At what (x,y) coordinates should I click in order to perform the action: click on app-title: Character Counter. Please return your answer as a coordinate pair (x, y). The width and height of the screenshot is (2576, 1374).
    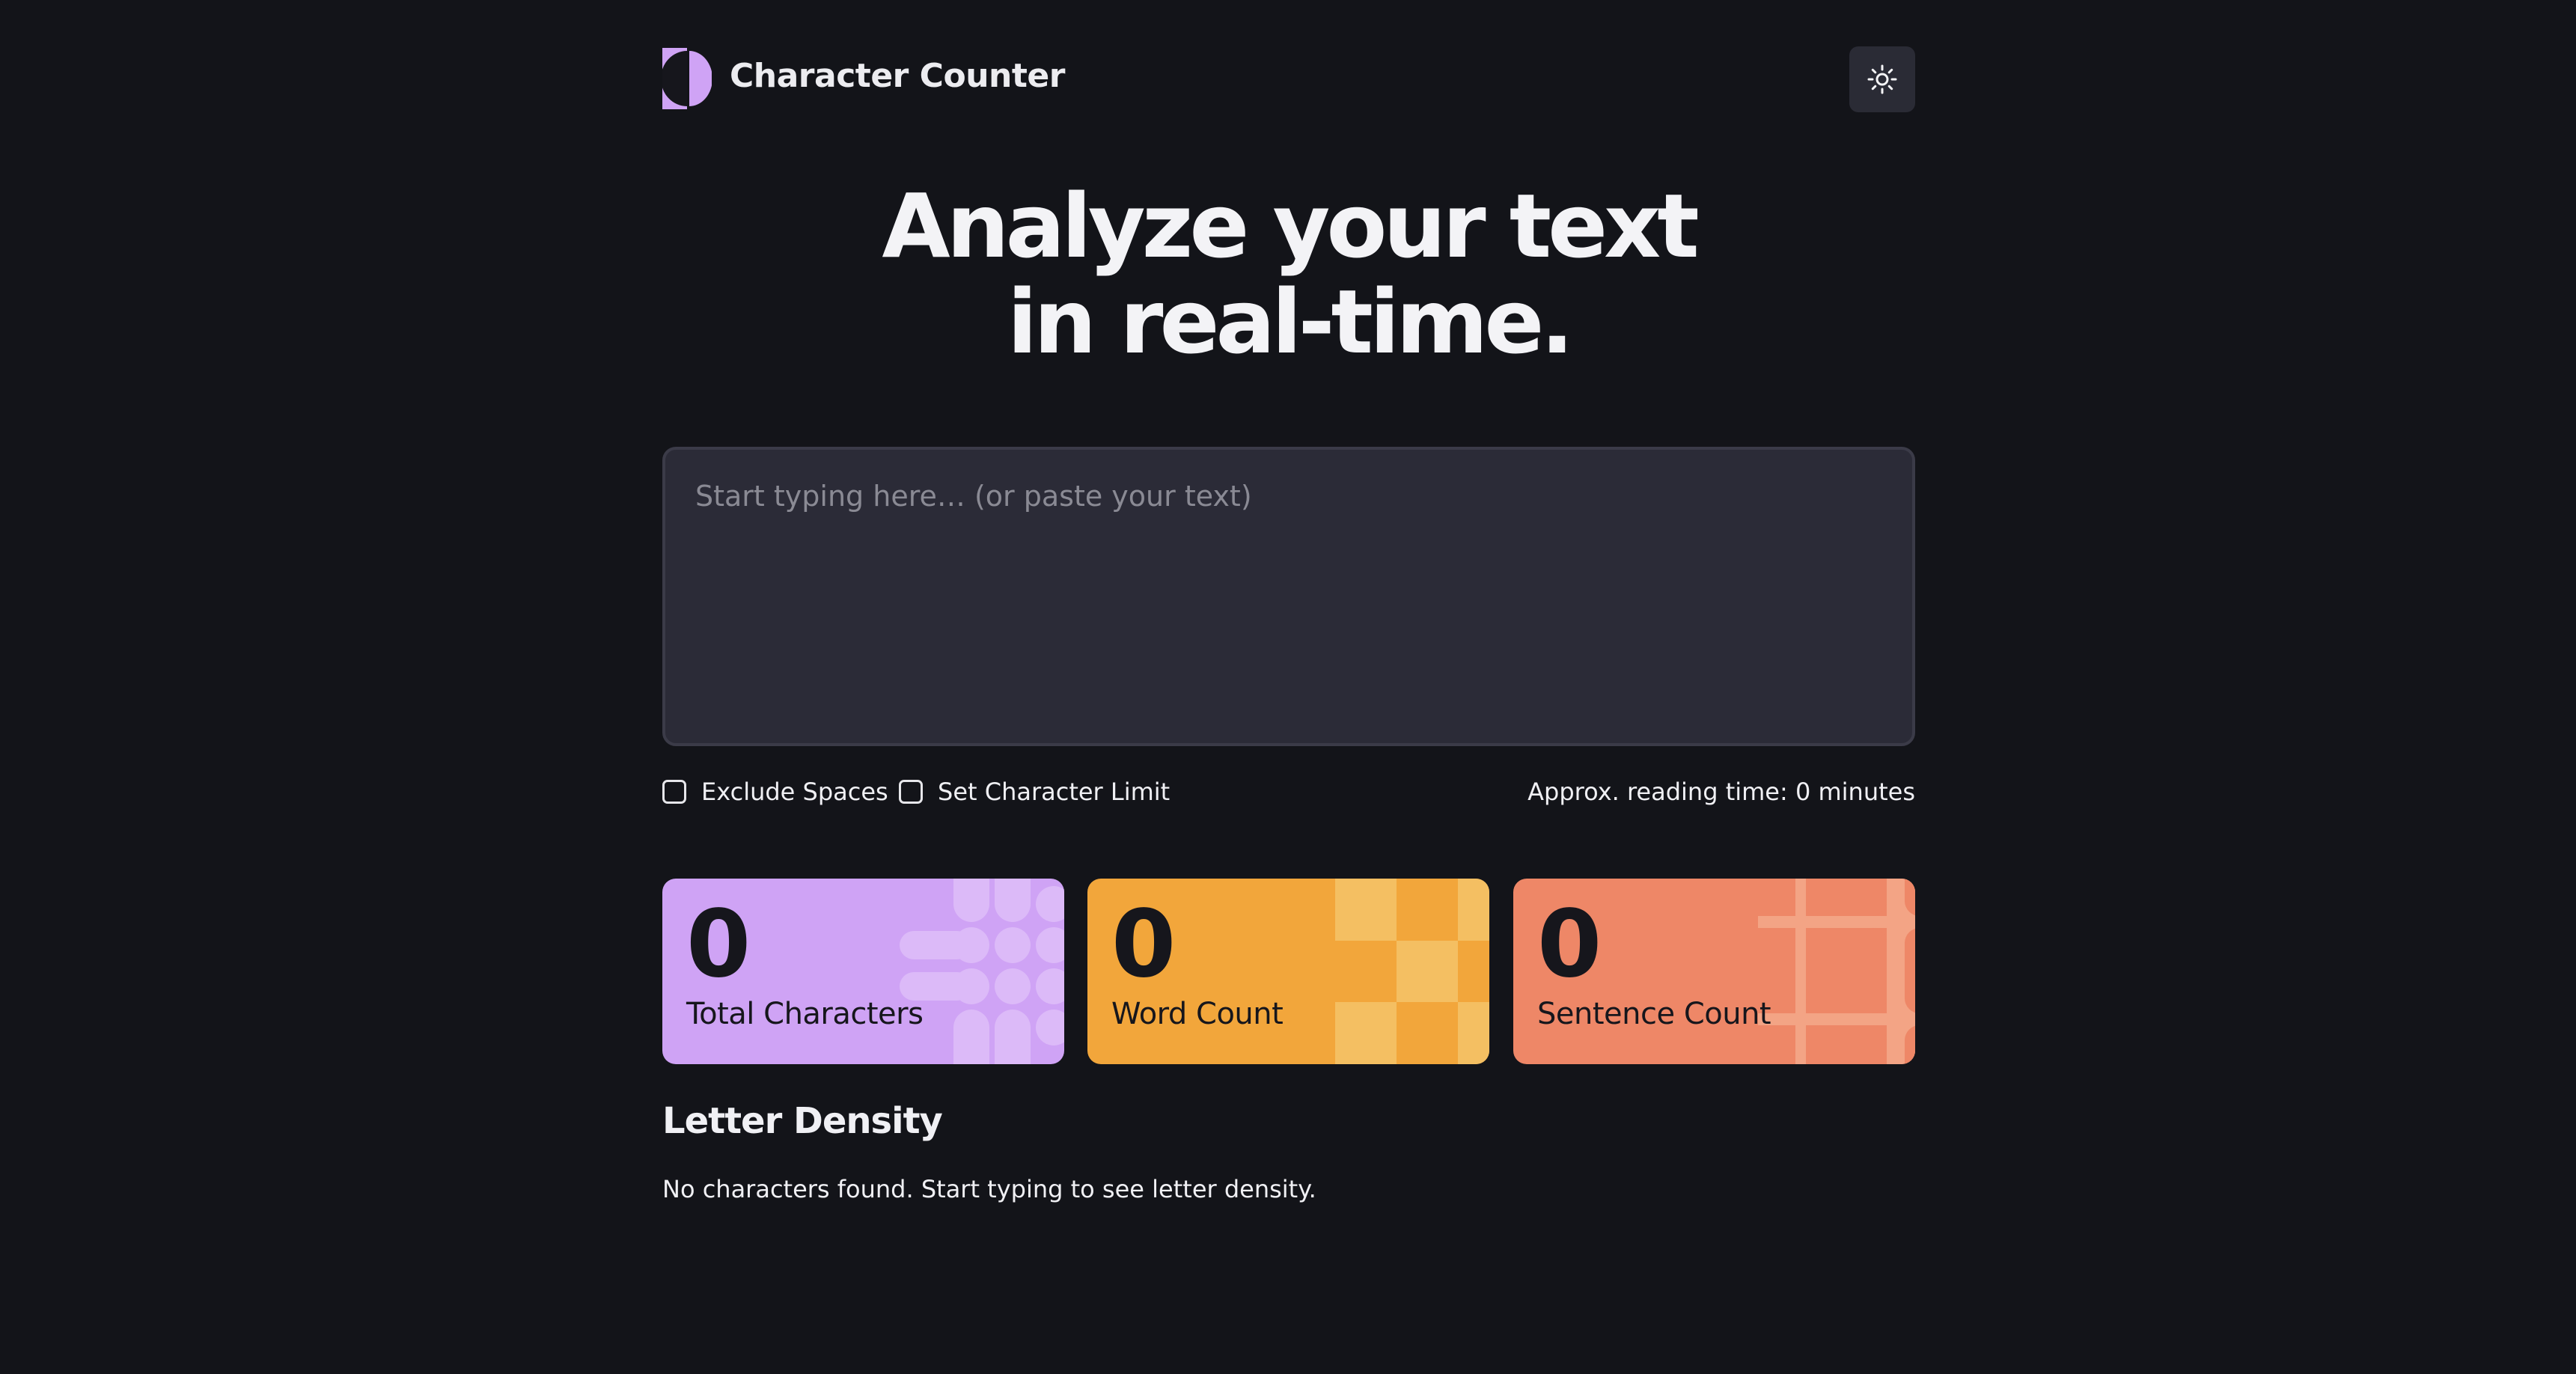
    Looking at the image, I should click on (897, 76).